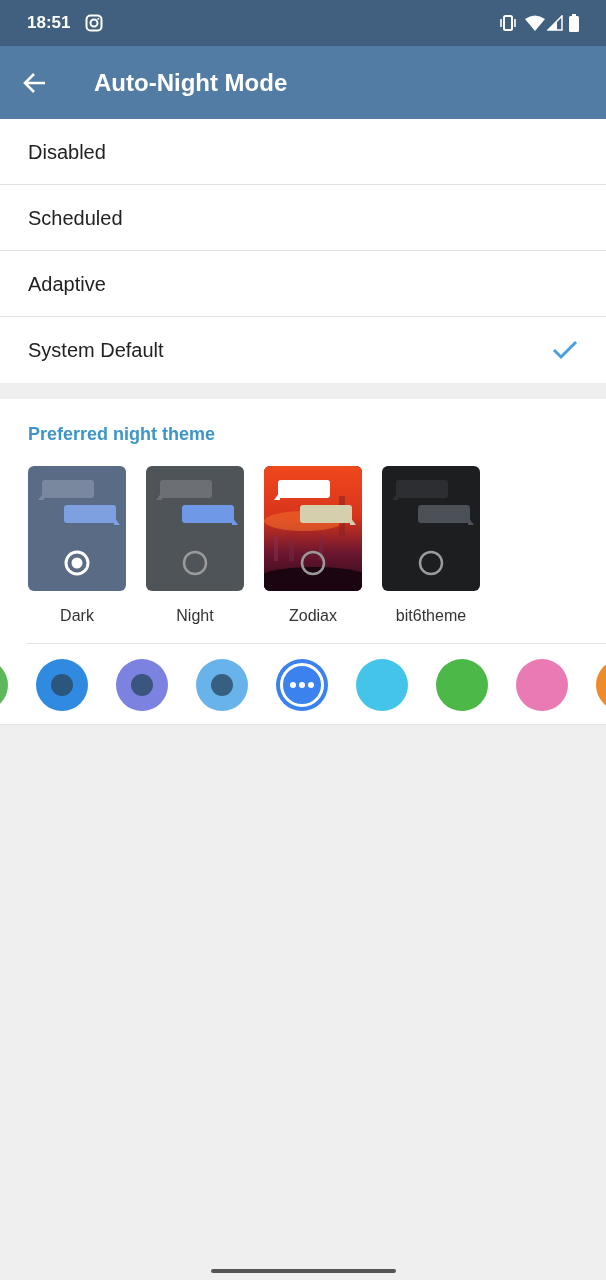  I want to click on signal-icon, so click(555, 23).